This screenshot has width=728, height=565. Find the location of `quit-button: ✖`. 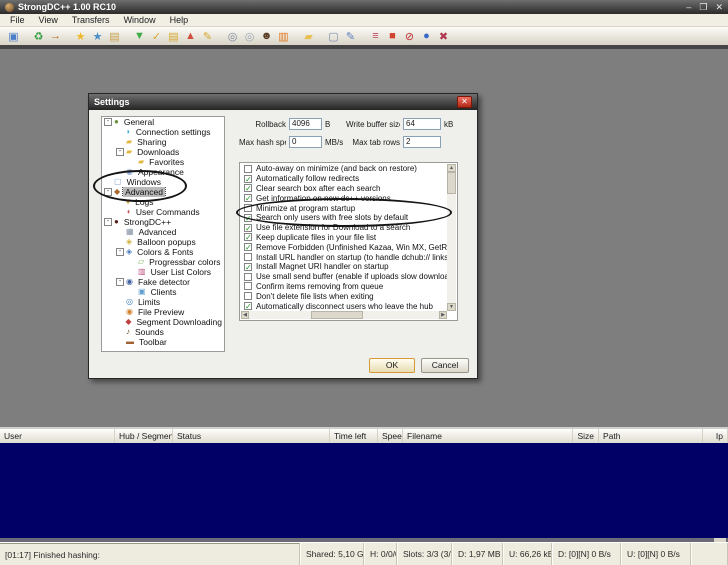

quit-button: ✖ is located at coordinates (443, 36).